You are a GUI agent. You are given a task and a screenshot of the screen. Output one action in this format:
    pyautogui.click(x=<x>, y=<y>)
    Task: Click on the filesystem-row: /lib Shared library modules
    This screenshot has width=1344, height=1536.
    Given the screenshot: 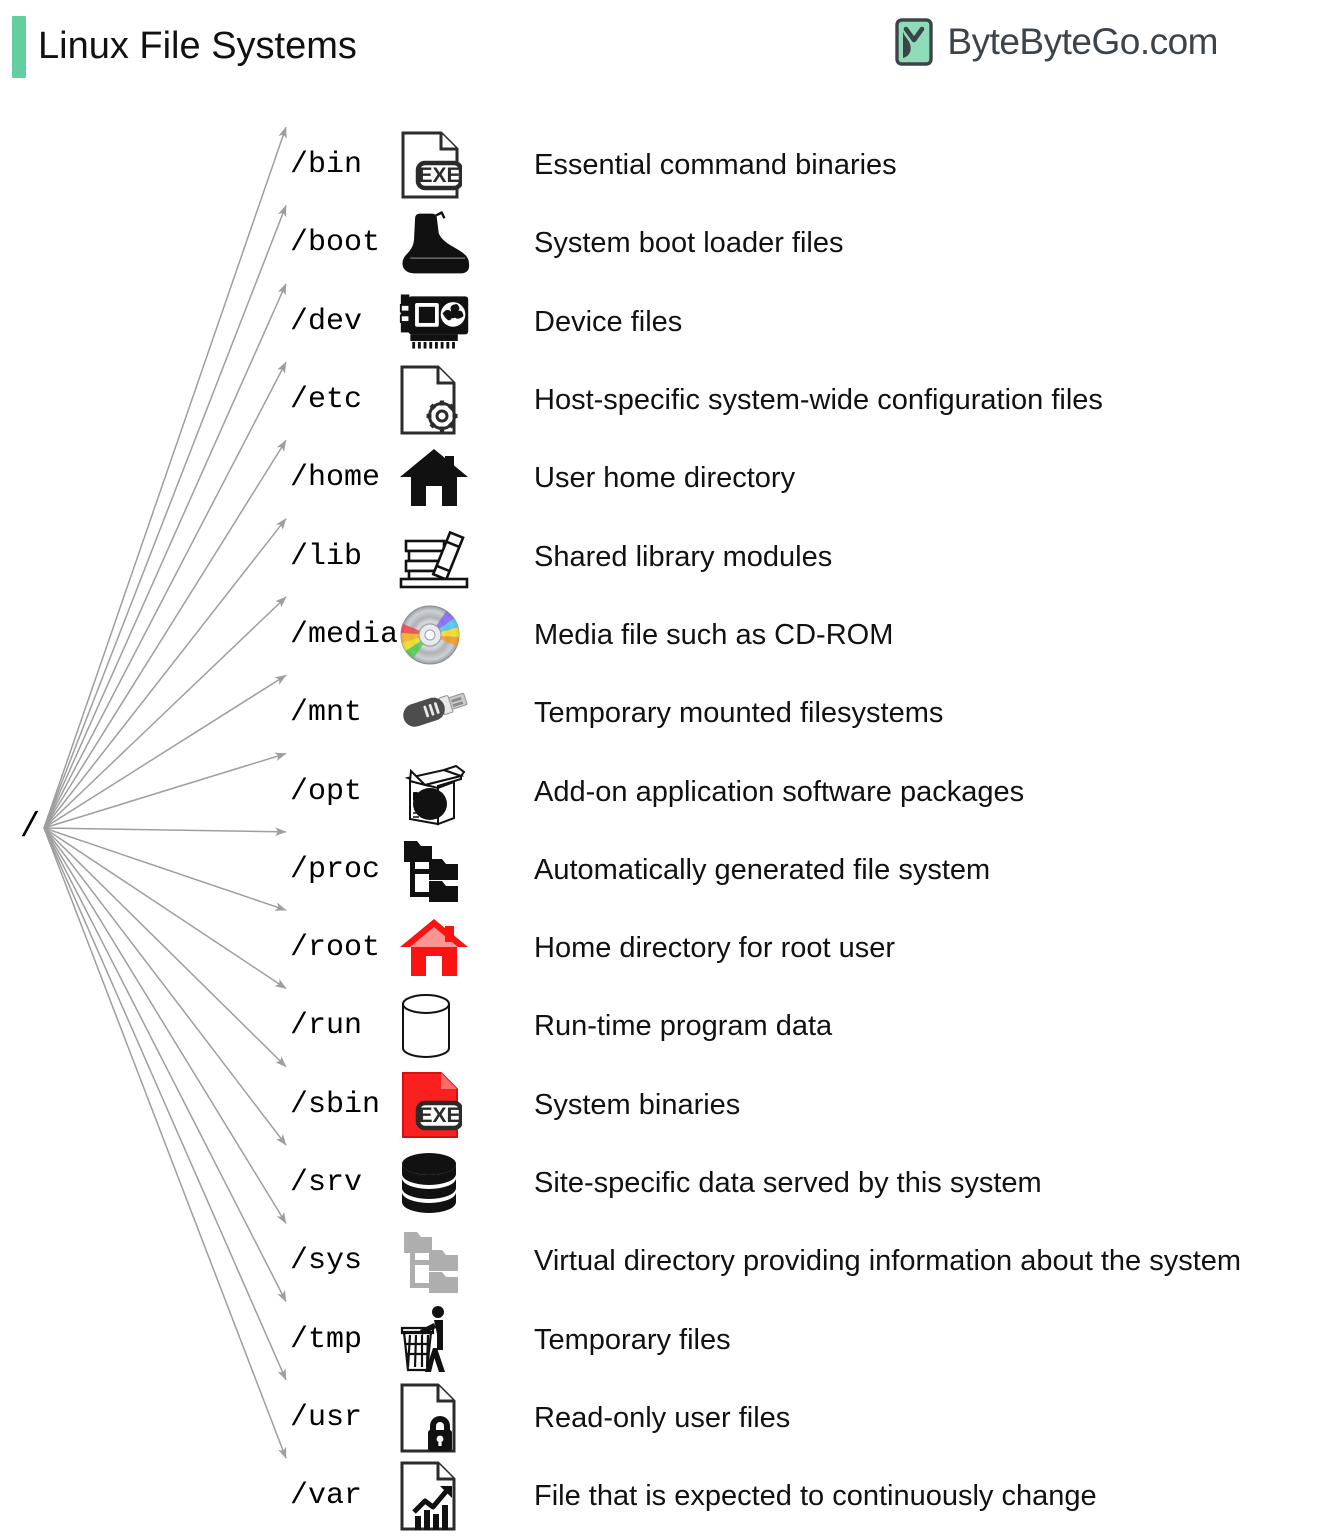 What is the action you would take?
    pyautogui.click(x=672, y=556)
    